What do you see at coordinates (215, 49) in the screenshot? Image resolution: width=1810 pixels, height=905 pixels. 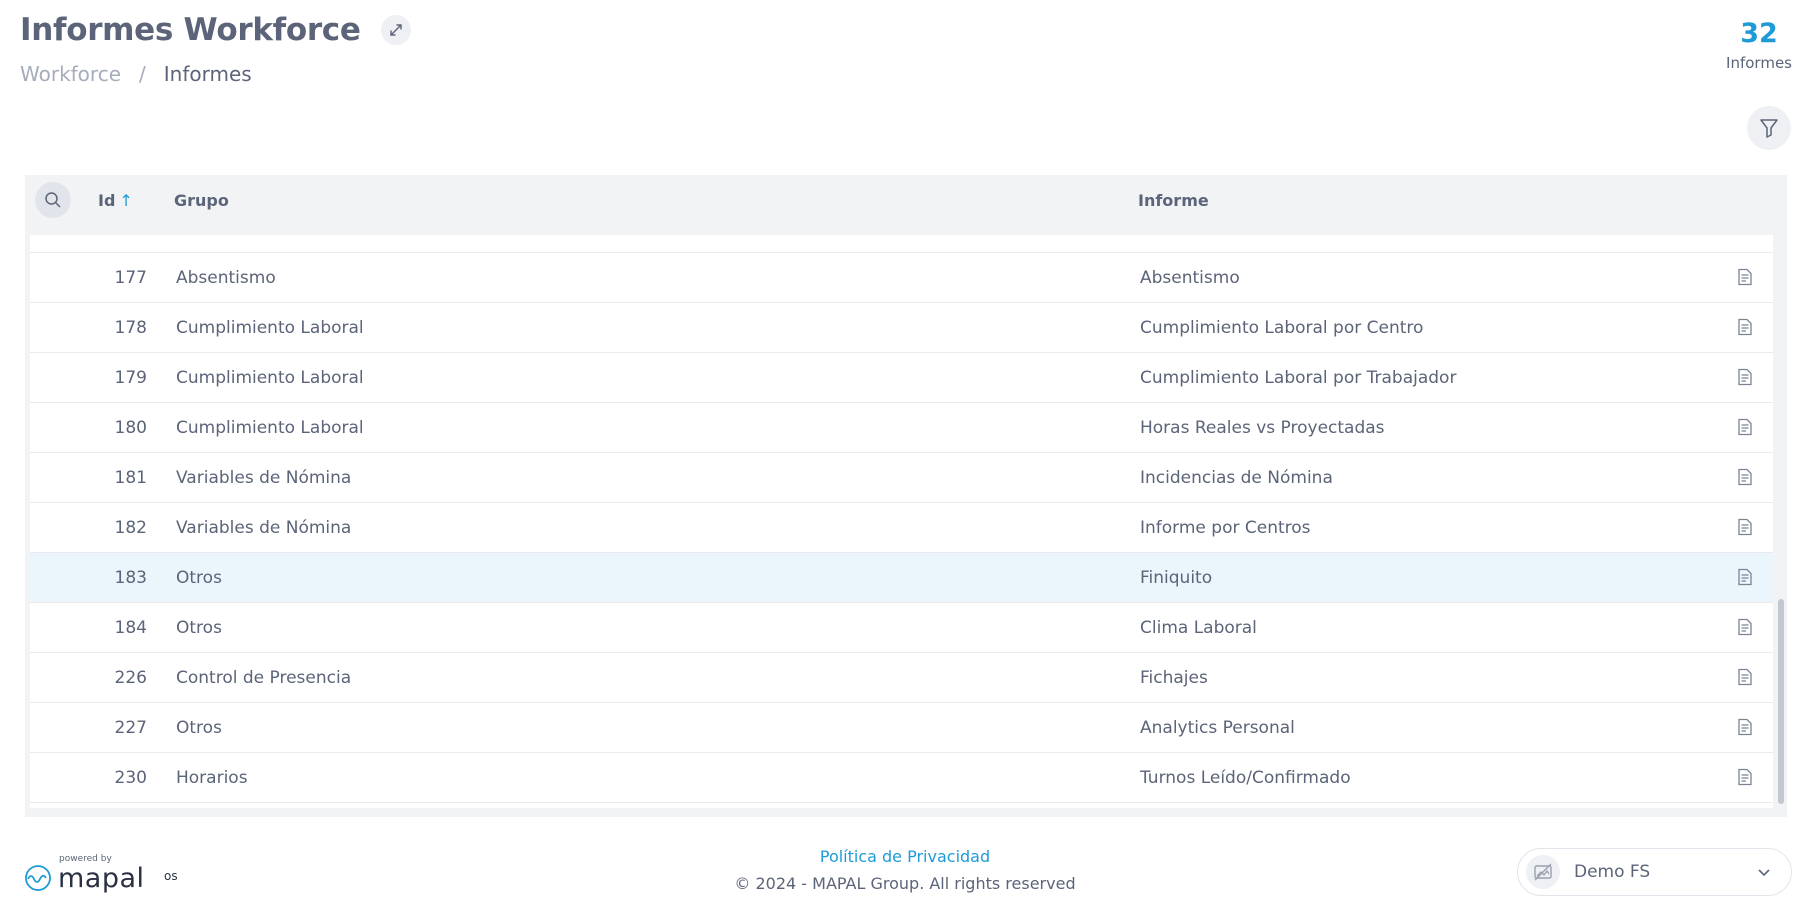 I see `page-header: Informes Workforce Workforce / Informes` at bounding box center [215, 49].